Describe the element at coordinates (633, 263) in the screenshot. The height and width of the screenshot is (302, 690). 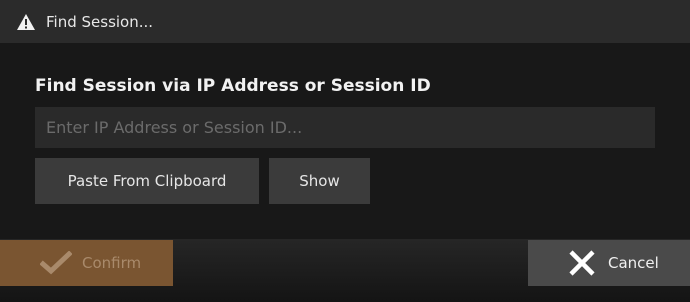
I see `cancel-label: Cancel` at that location.